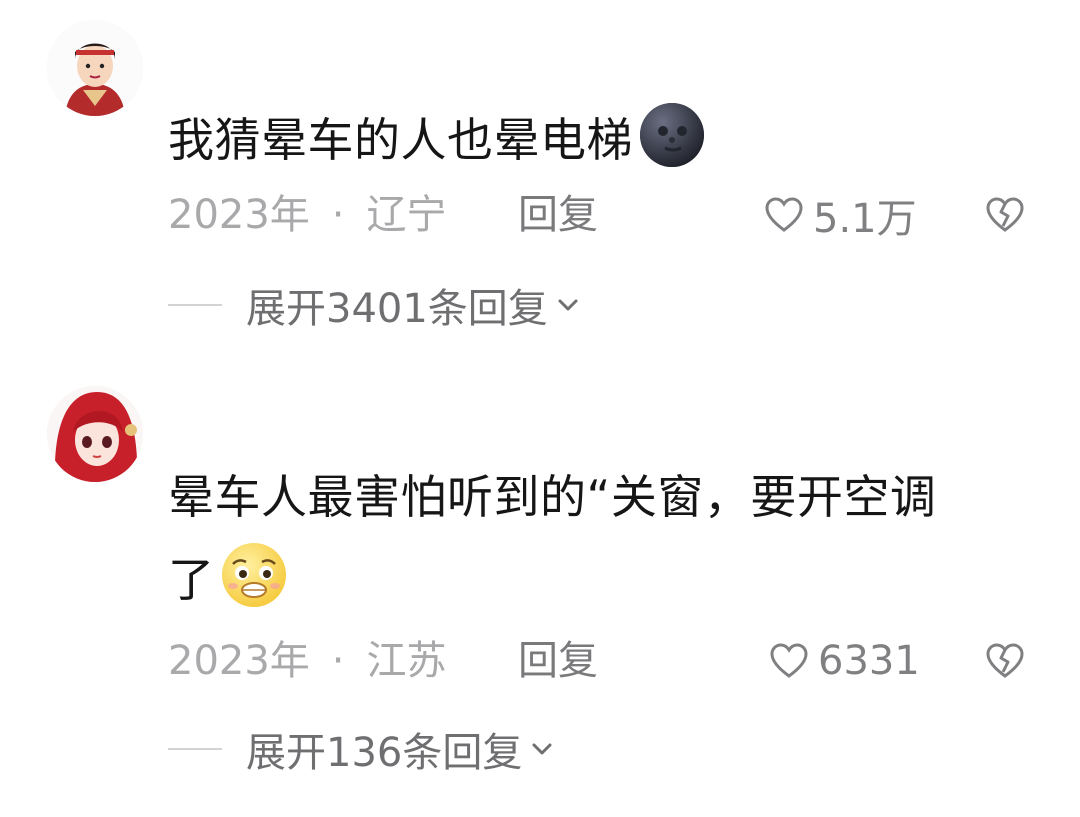 Image resolution: width=1080 pixels, height=817 pixels. Describe the element at coordinates (254, 575) in the screenshot. I see `nauseated-face-icon` at that location.